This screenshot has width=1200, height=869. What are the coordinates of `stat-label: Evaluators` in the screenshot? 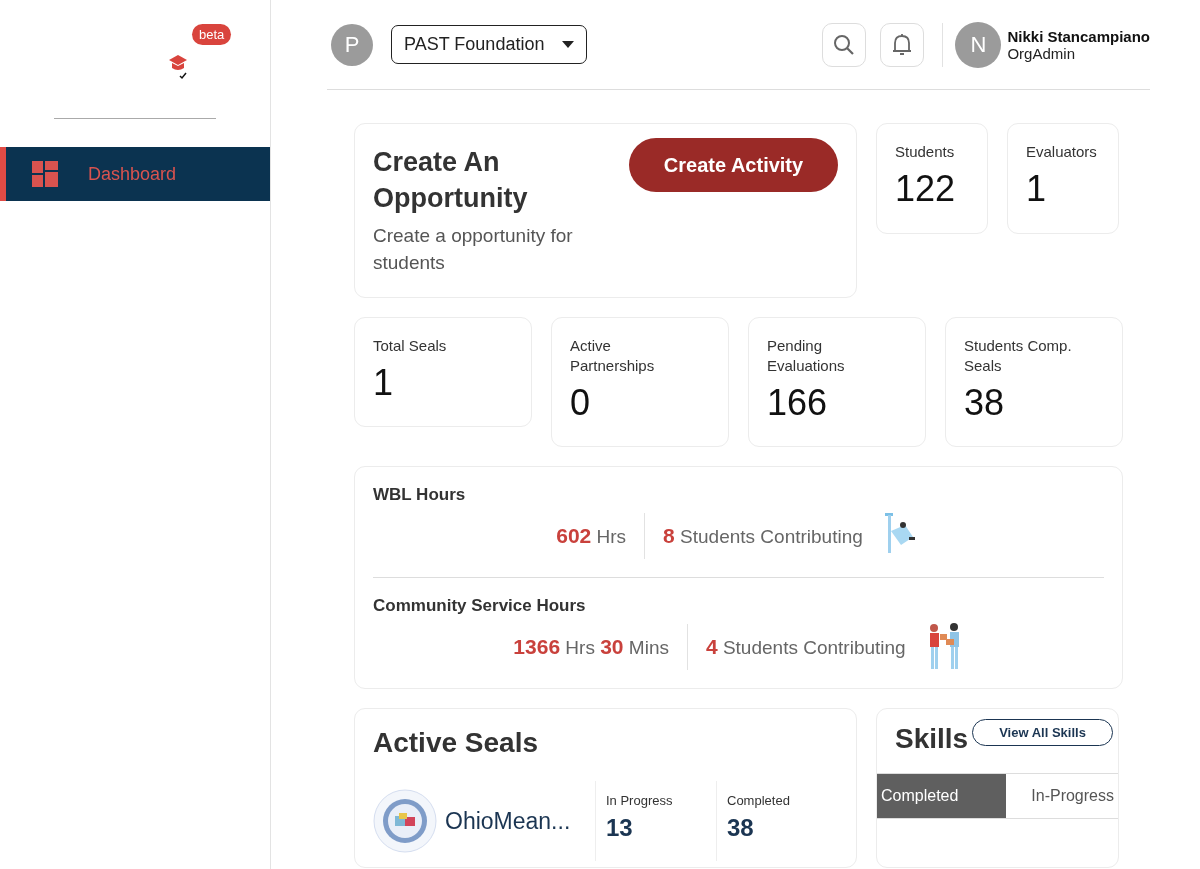 It's located at (1062, 152).